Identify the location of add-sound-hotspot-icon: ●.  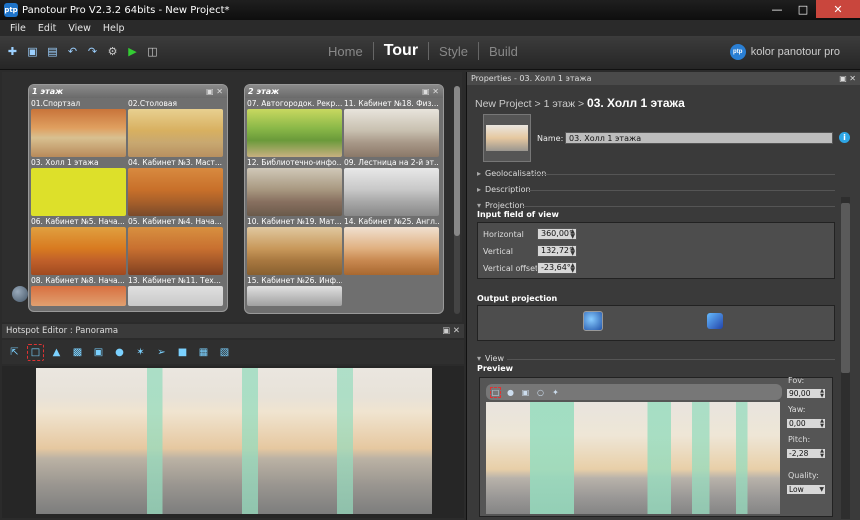
(119, 352).